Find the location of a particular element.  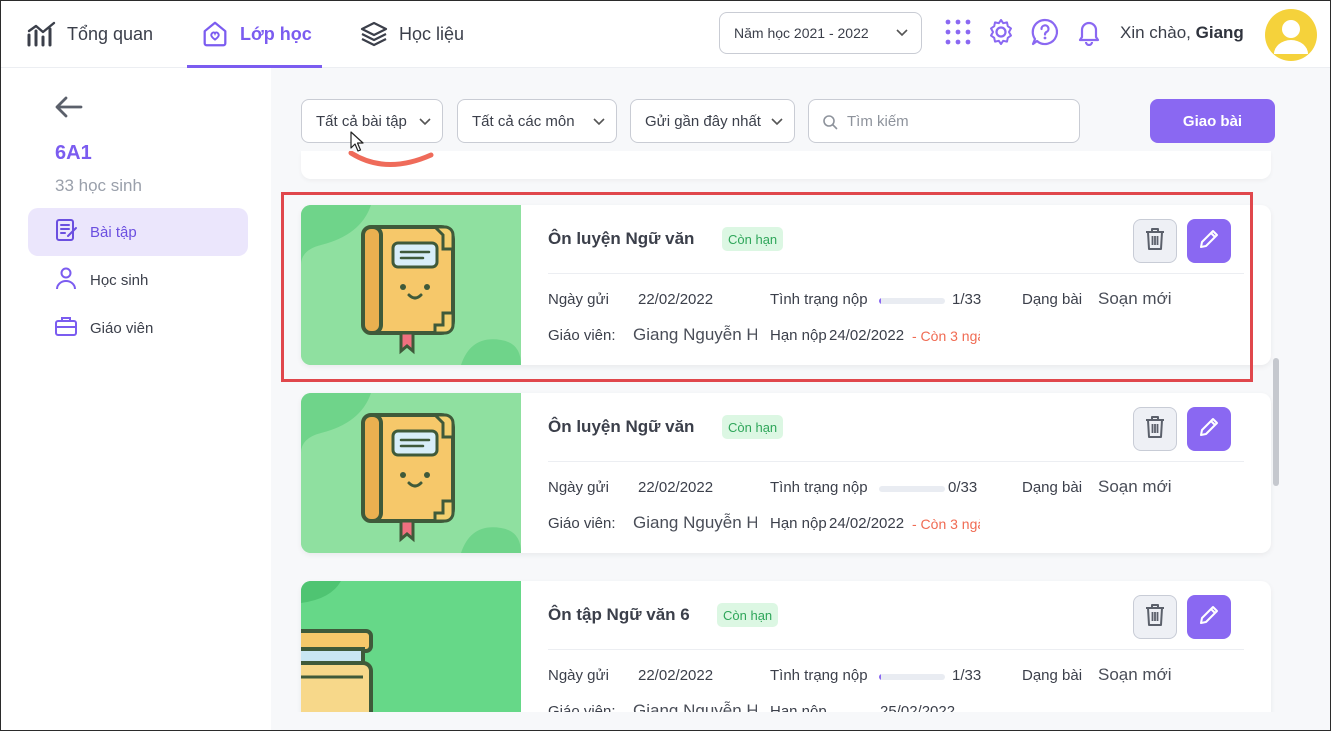

thumbnail-fragment is located at coordinates (391, 159).